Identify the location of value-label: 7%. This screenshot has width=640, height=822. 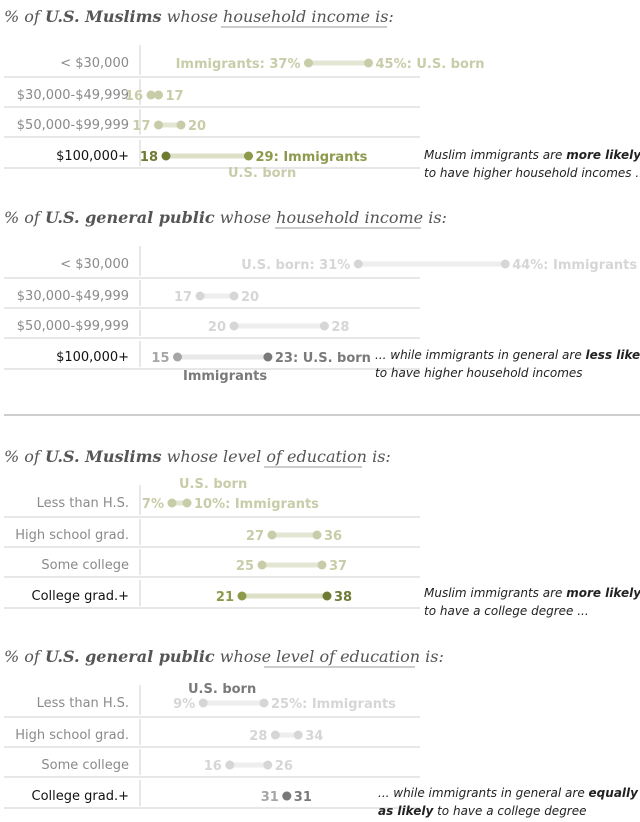
(153, 504).